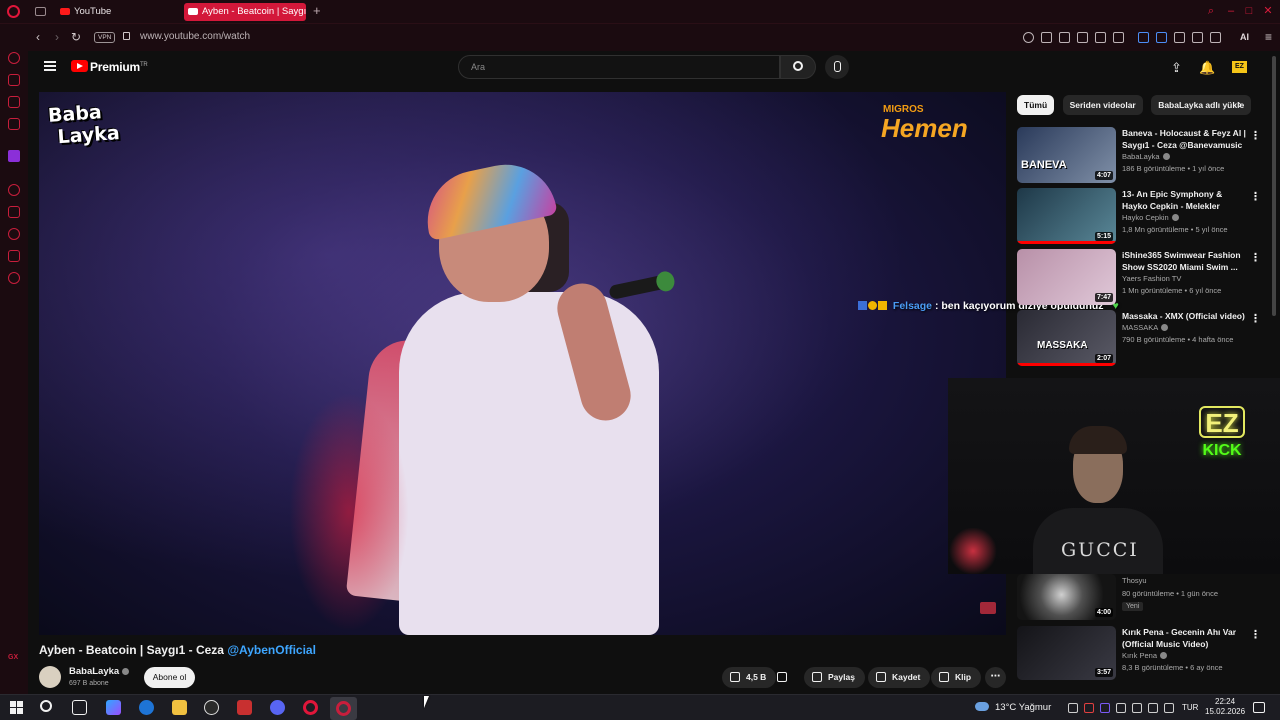  What do you see at coordinates (76, 37) in the screenshot?
I see `reload-icon: ↻` at bounding box center [76, 37].